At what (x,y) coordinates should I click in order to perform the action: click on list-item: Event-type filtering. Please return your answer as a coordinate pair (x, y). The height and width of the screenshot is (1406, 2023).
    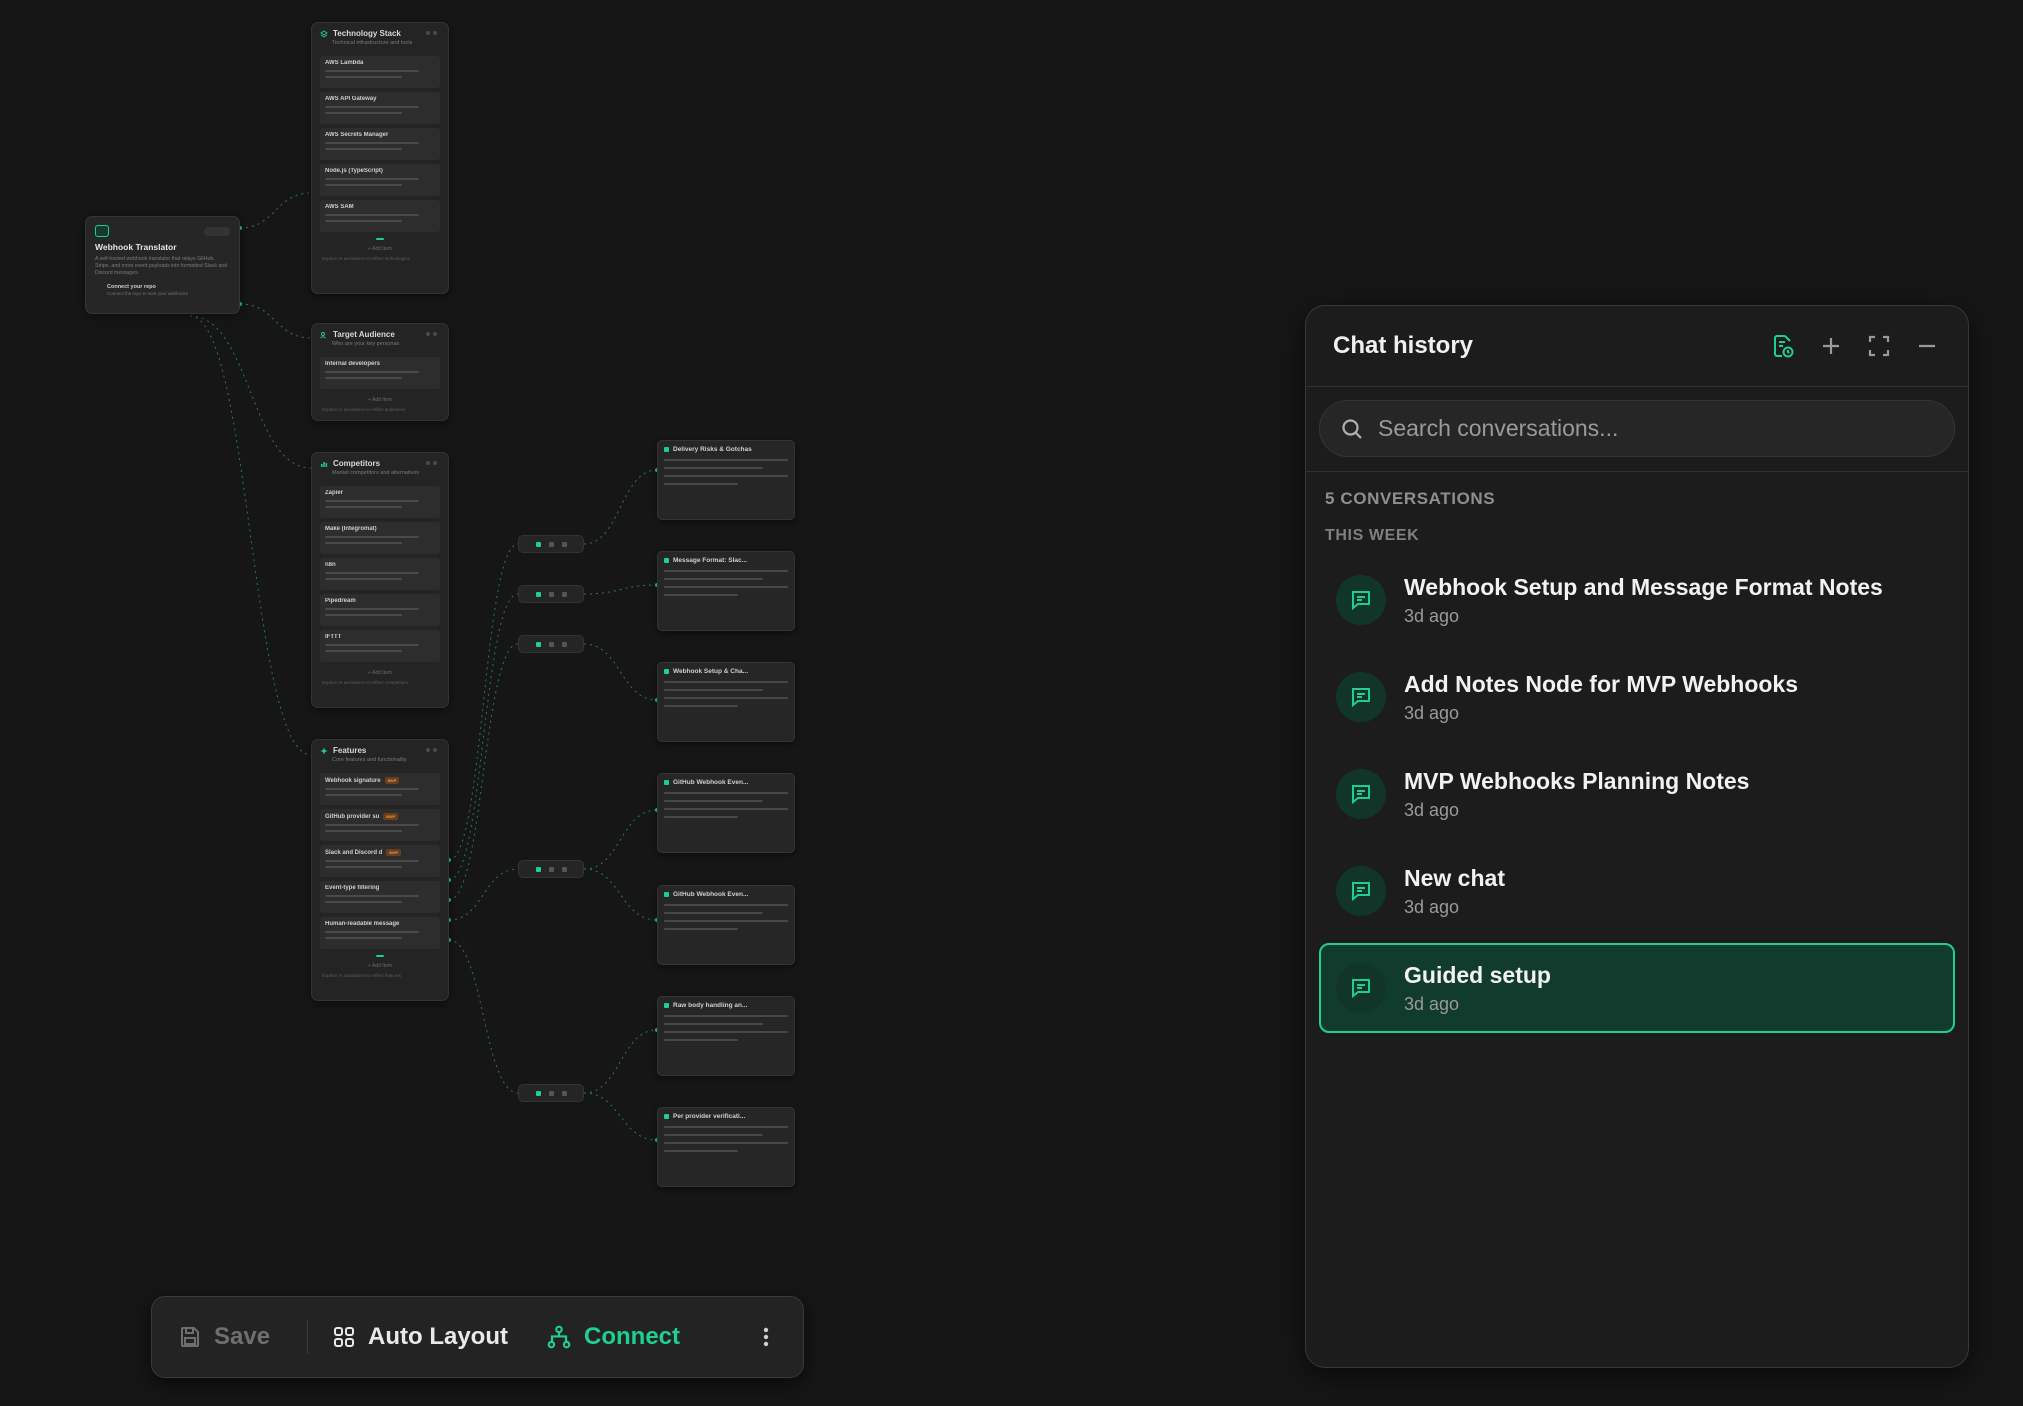
    Looking at the image, I should click on (380, 897).